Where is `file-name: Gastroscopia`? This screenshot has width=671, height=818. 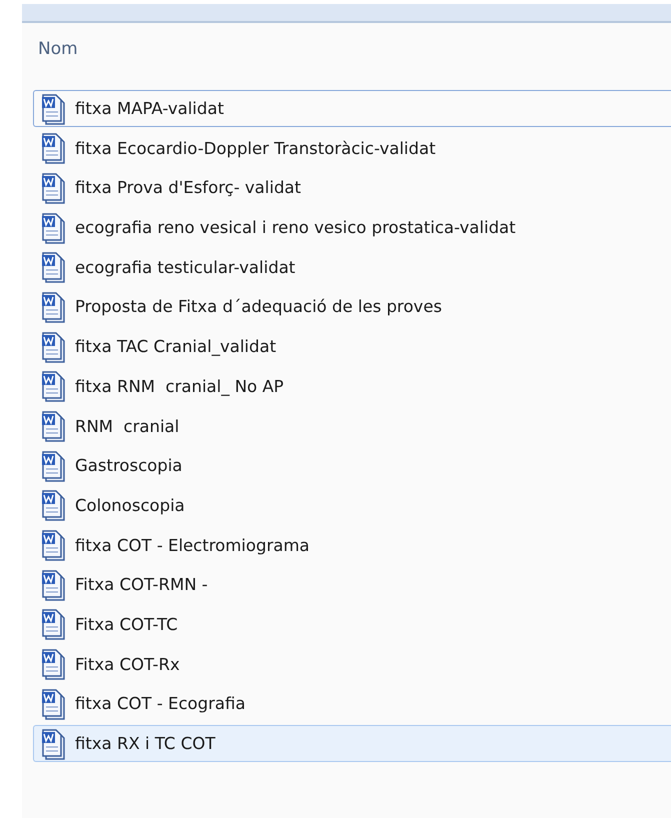 file-name: Gastroscopia is located at coordinates (128, 466).